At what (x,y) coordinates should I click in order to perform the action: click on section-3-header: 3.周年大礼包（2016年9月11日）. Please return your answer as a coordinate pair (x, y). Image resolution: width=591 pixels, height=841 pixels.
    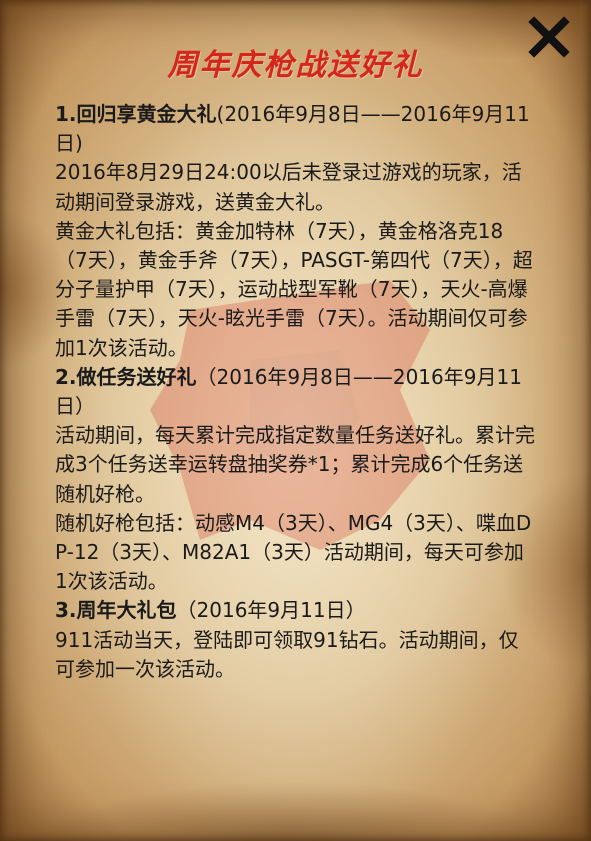
    Looking at the image, I should click on (295, 610).